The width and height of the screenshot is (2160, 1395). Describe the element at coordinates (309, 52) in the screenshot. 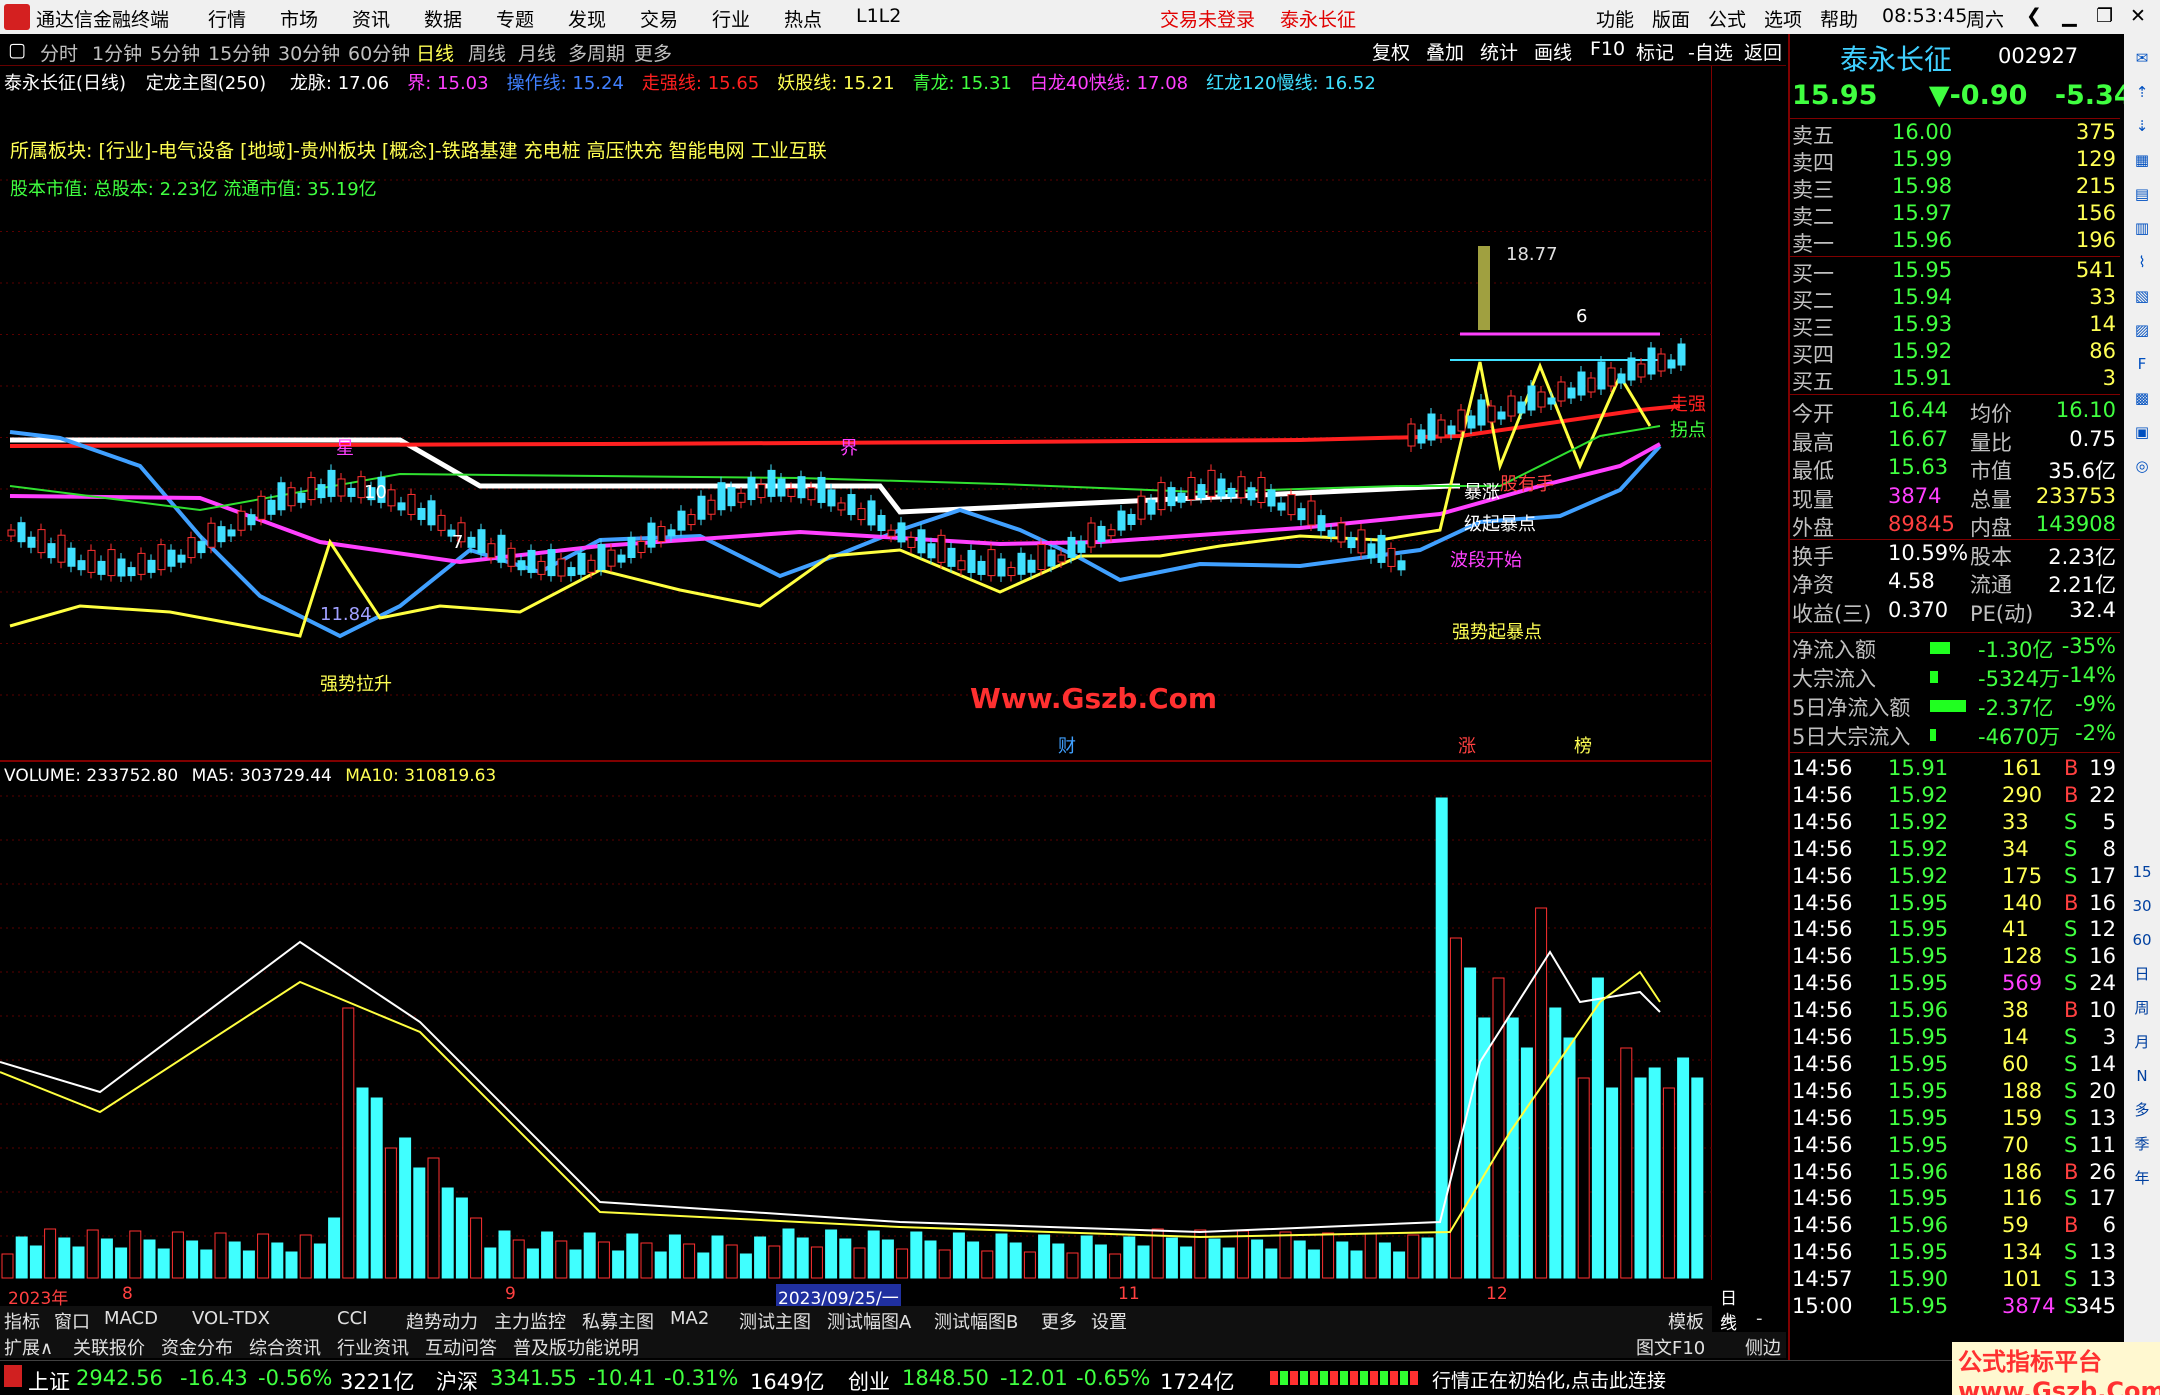

I see `period-tab-30min: 30分钟` at that location.